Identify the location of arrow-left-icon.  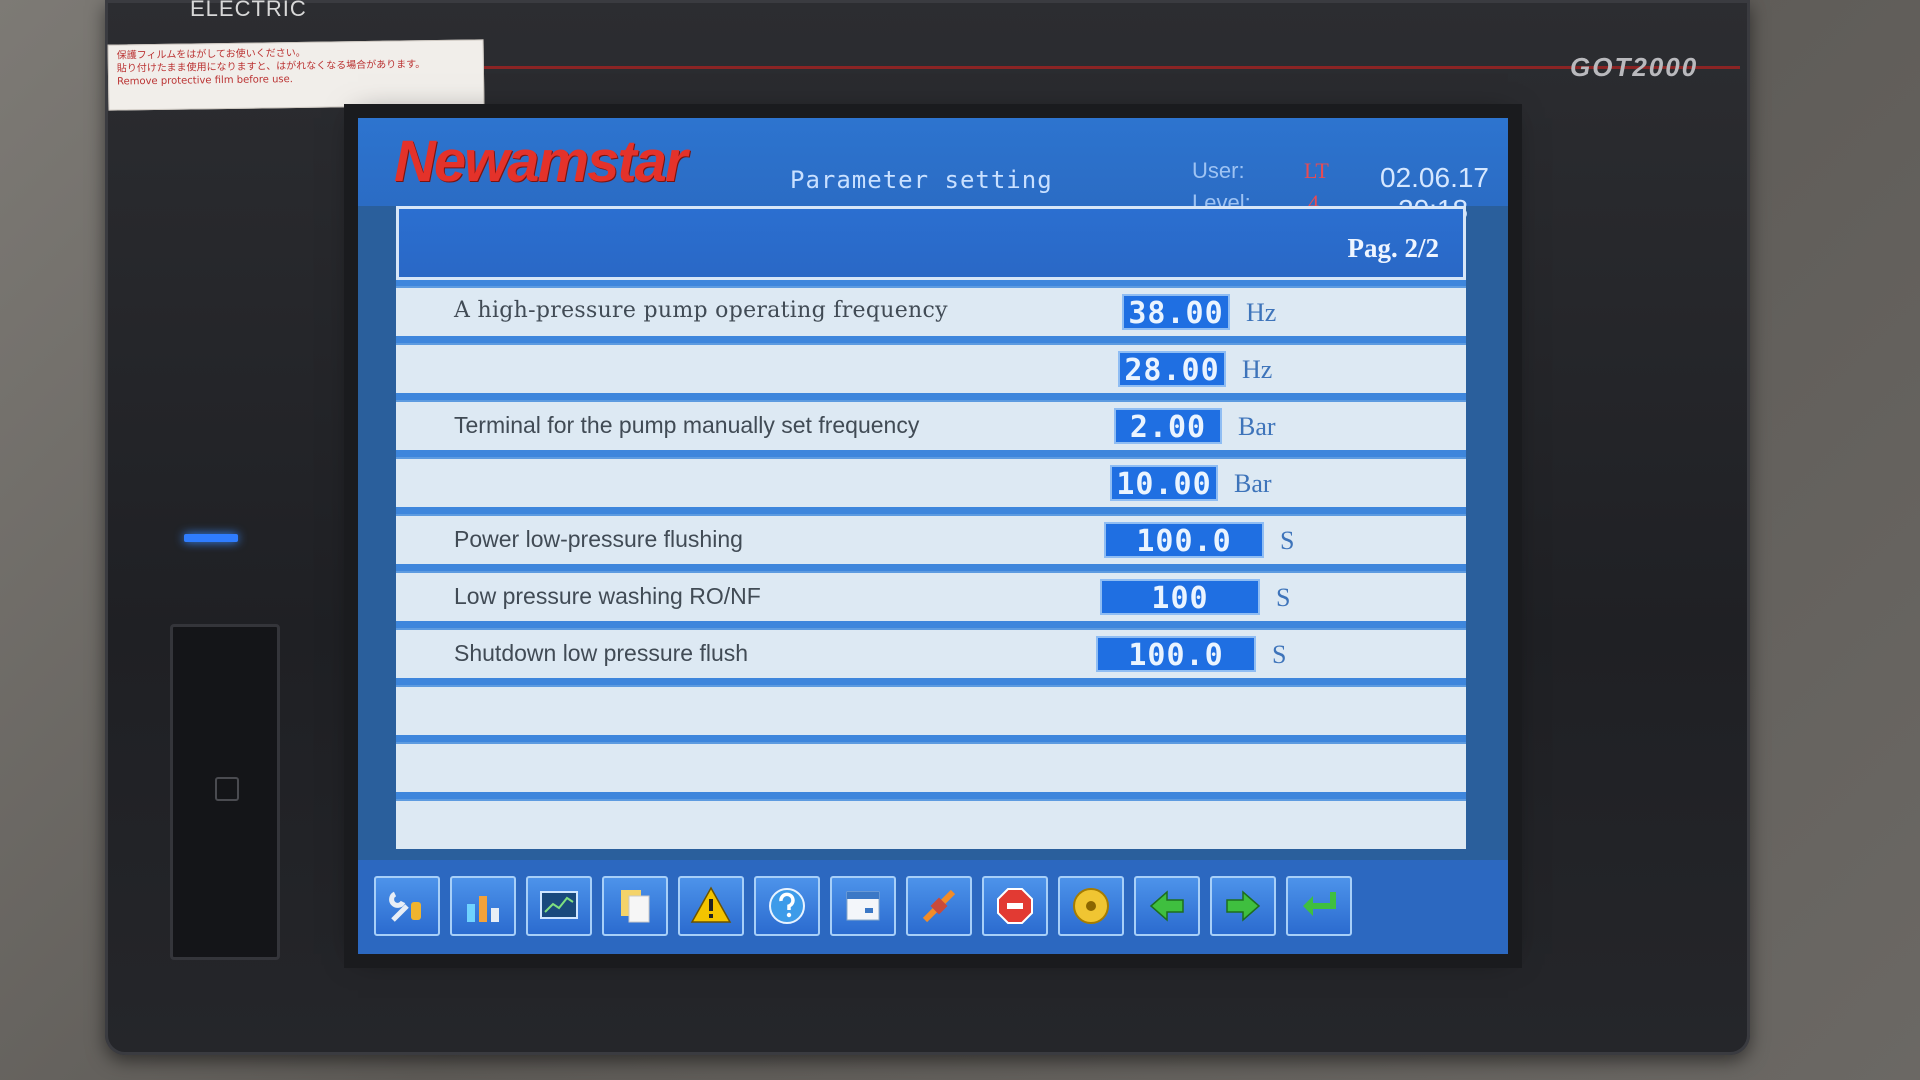
(1166, 906).